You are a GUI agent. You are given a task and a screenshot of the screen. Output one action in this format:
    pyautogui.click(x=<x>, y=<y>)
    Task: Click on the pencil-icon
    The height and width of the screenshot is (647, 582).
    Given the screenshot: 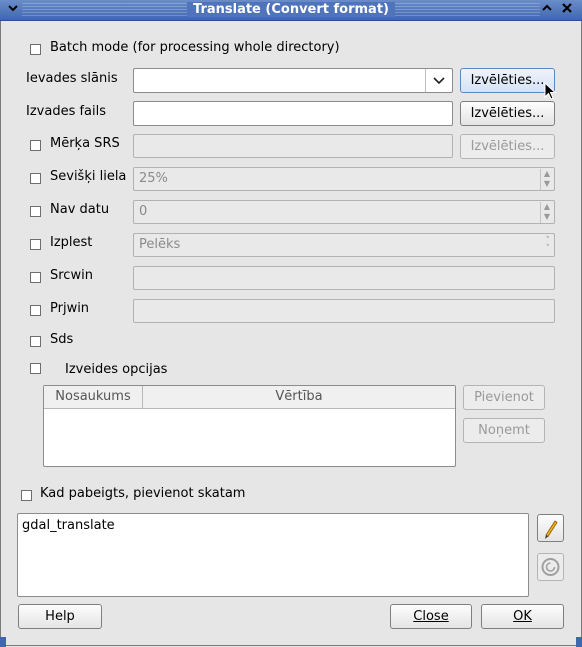 What is the action you would take?
    pyautogui.click(x=551, y=529)
    